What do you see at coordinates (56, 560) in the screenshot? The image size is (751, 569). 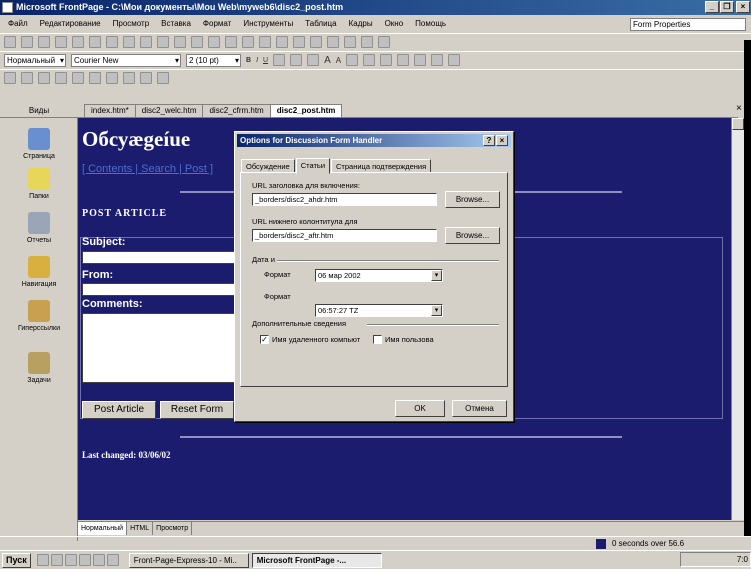 I see `quicklaunch-outlook-icon` at bounding box center [56, 560].